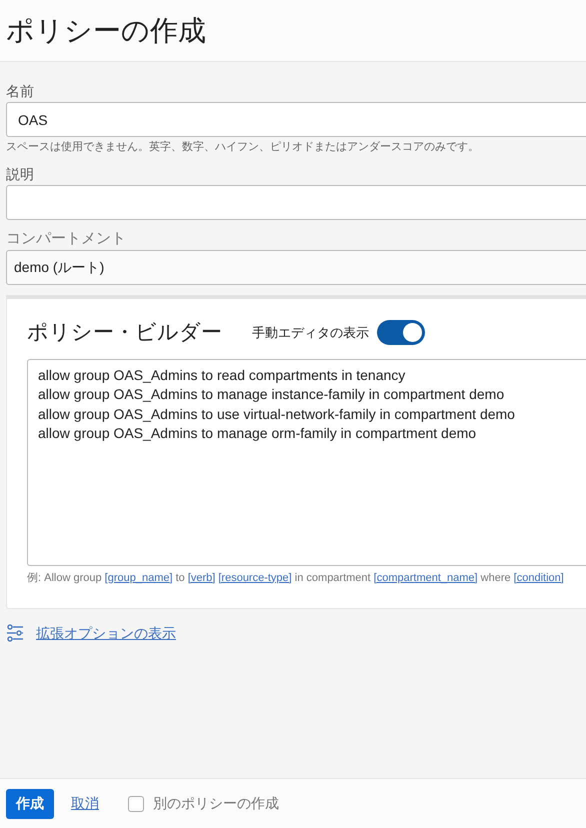 Image resolution: width=586 pixels, height=828 pixels. What do you see at coordinates (20, 174) in the screenshot?
I see `field-label: 説明` at bounding box center [20, 174].